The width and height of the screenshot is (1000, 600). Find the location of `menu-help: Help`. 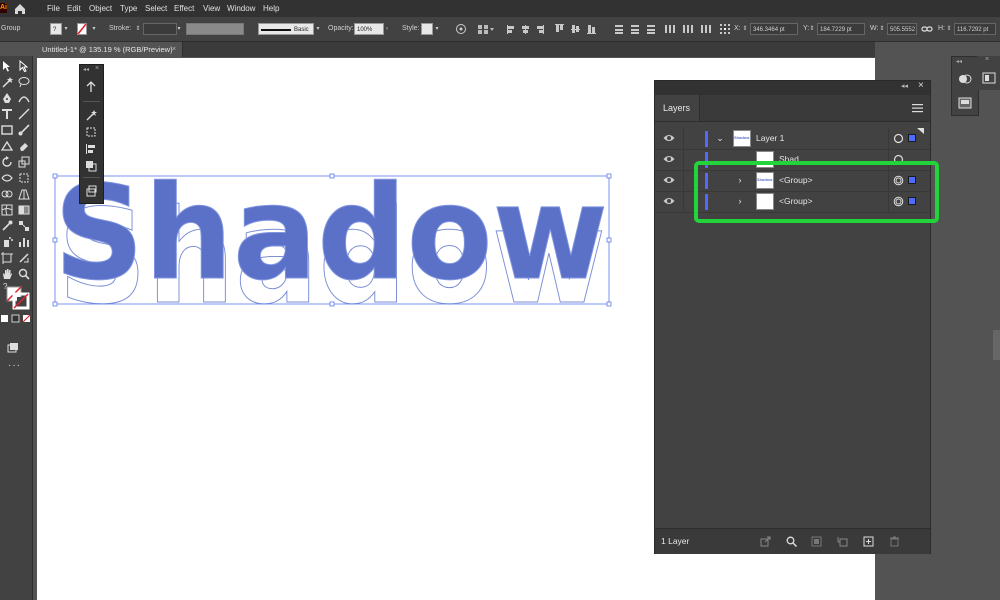

menu-help: Help is located at coordinates (271, 8).